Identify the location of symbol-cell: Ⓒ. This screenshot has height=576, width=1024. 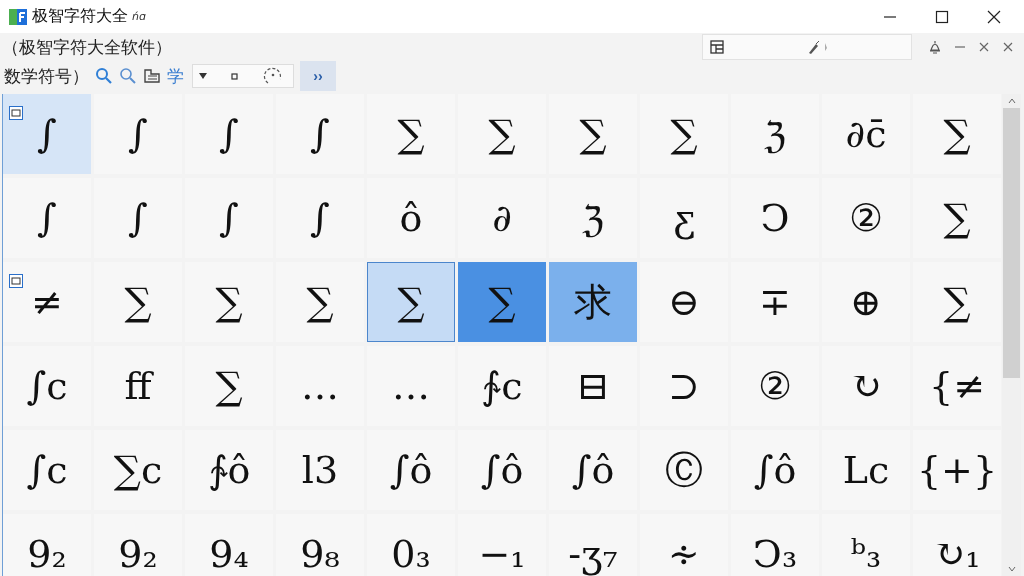
(684, 470).